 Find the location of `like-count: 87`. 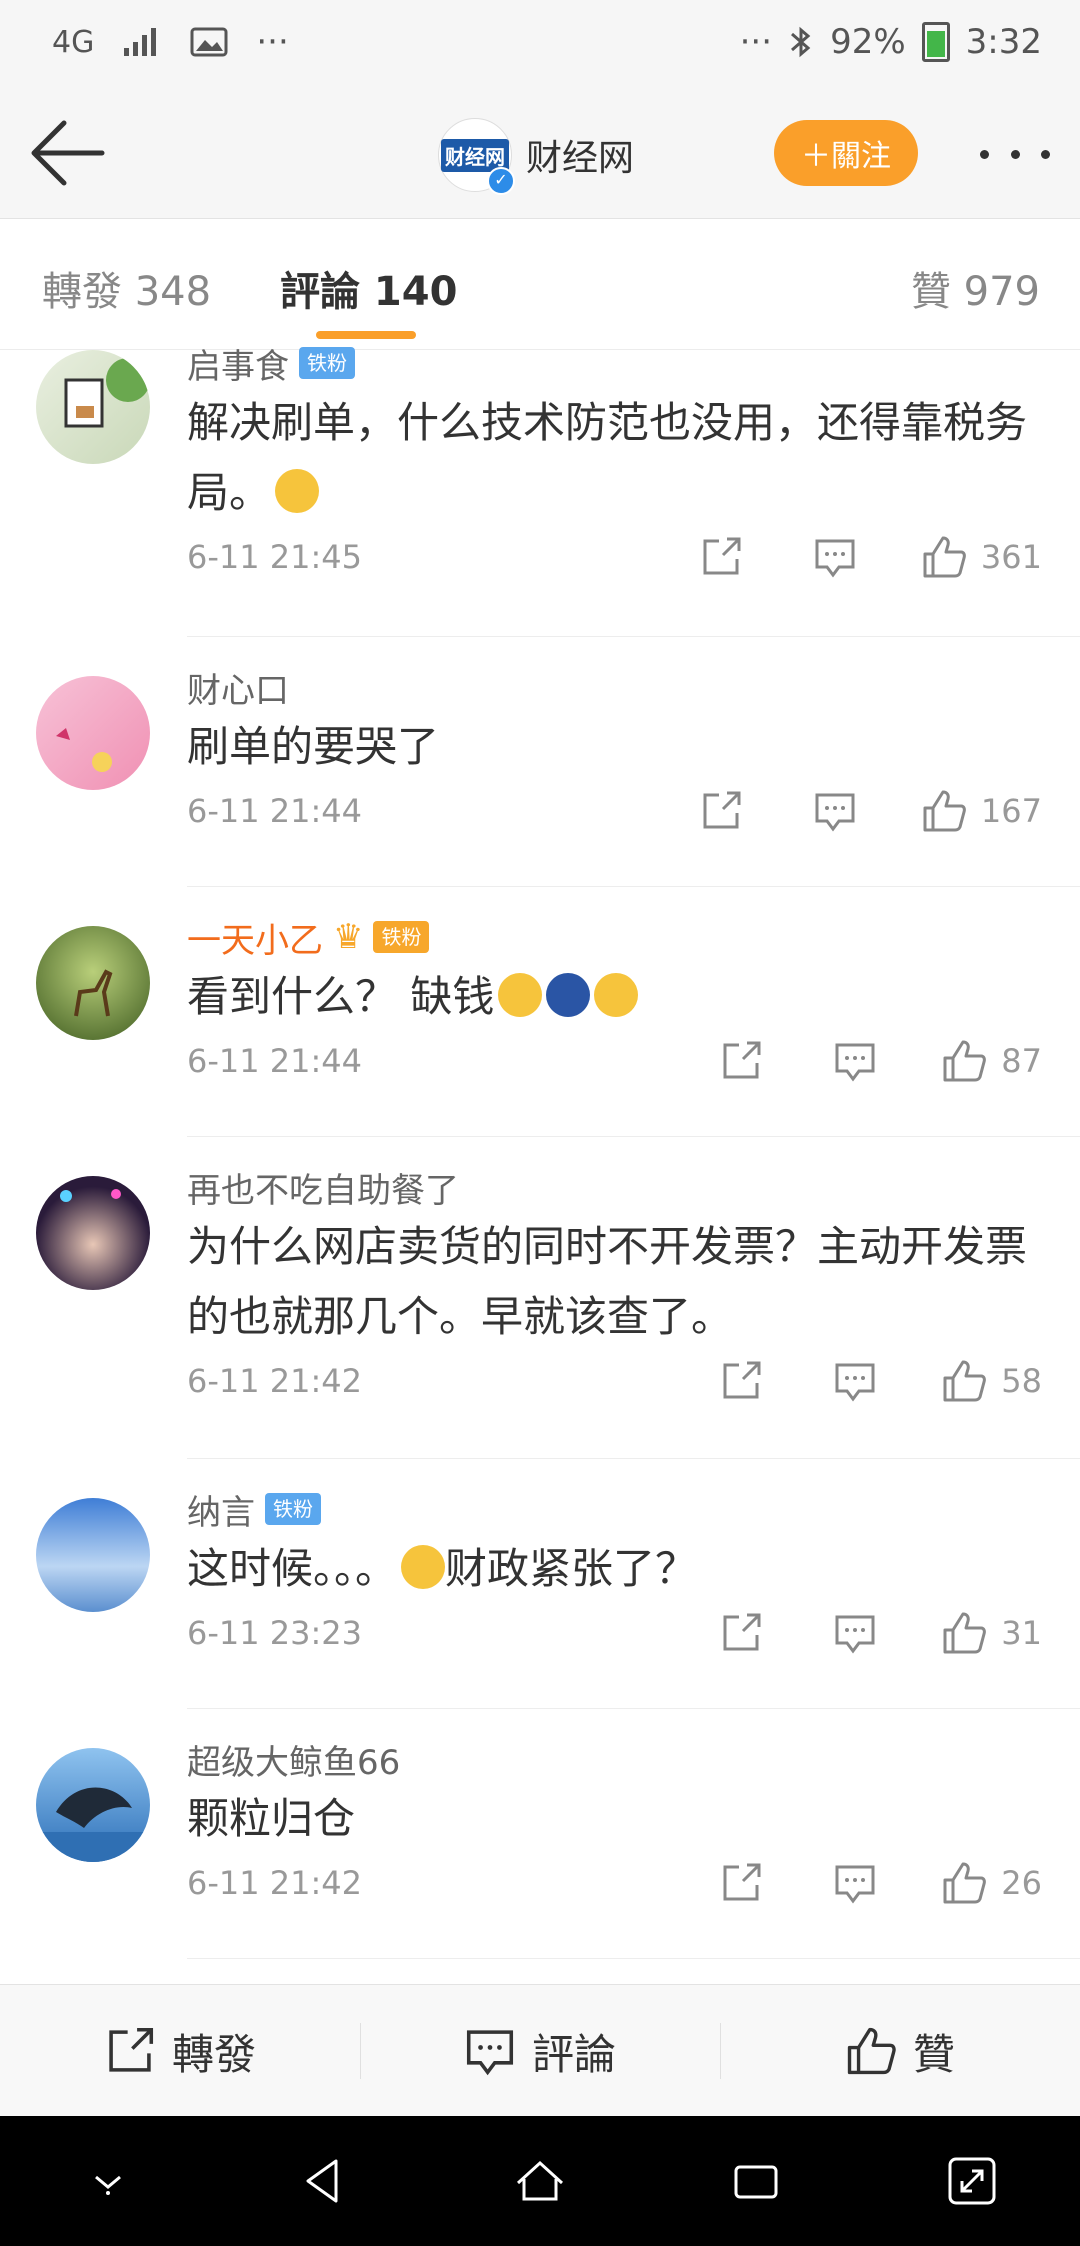

like-count: 87 is located at coordinates (1021, 1061).